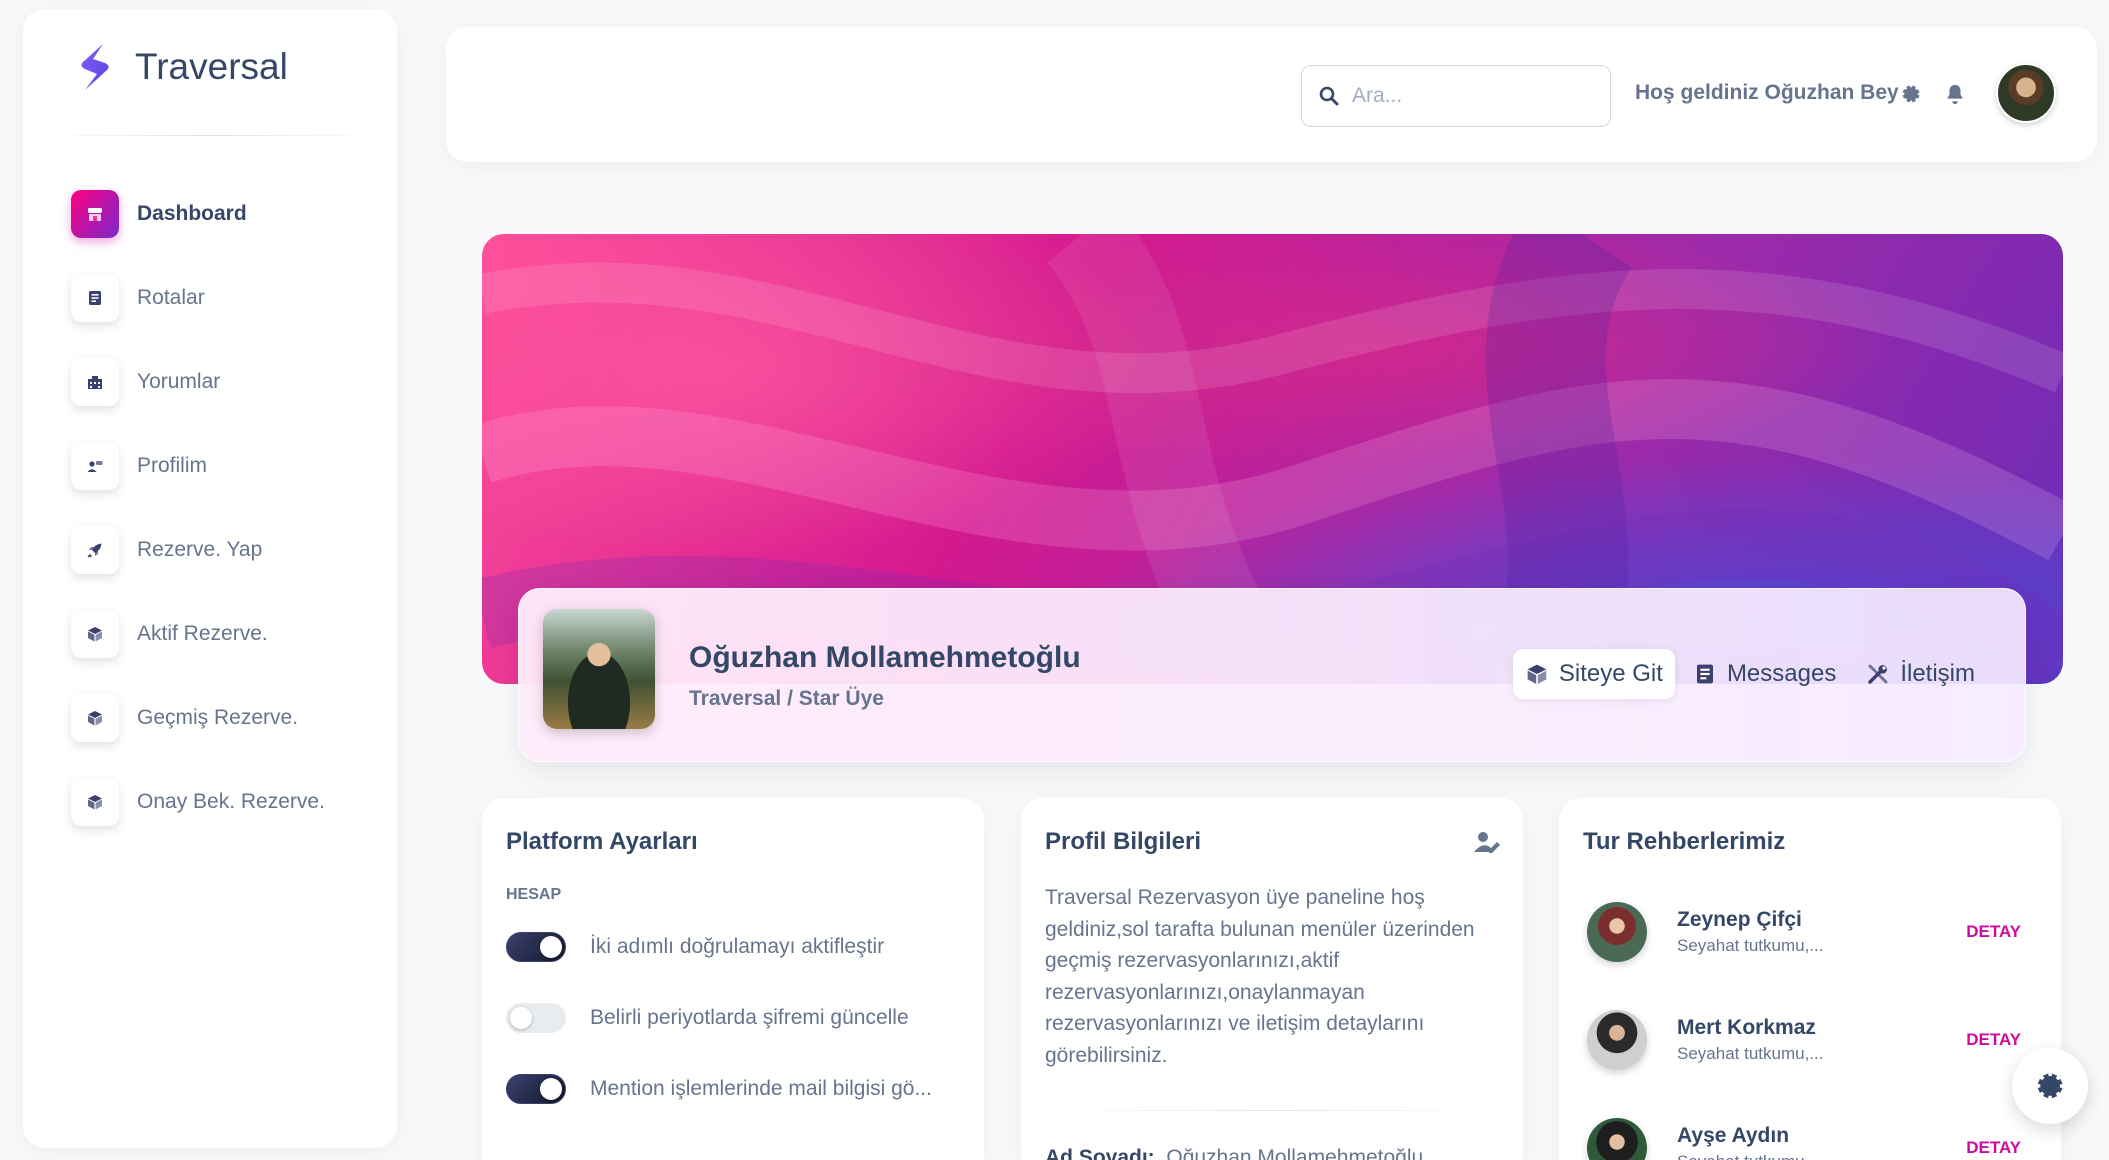 This screenshot has height=1160, width=2109. Describe the element at coordinates (599, 669) in the screenshot. I see `profile-photo` at that location.